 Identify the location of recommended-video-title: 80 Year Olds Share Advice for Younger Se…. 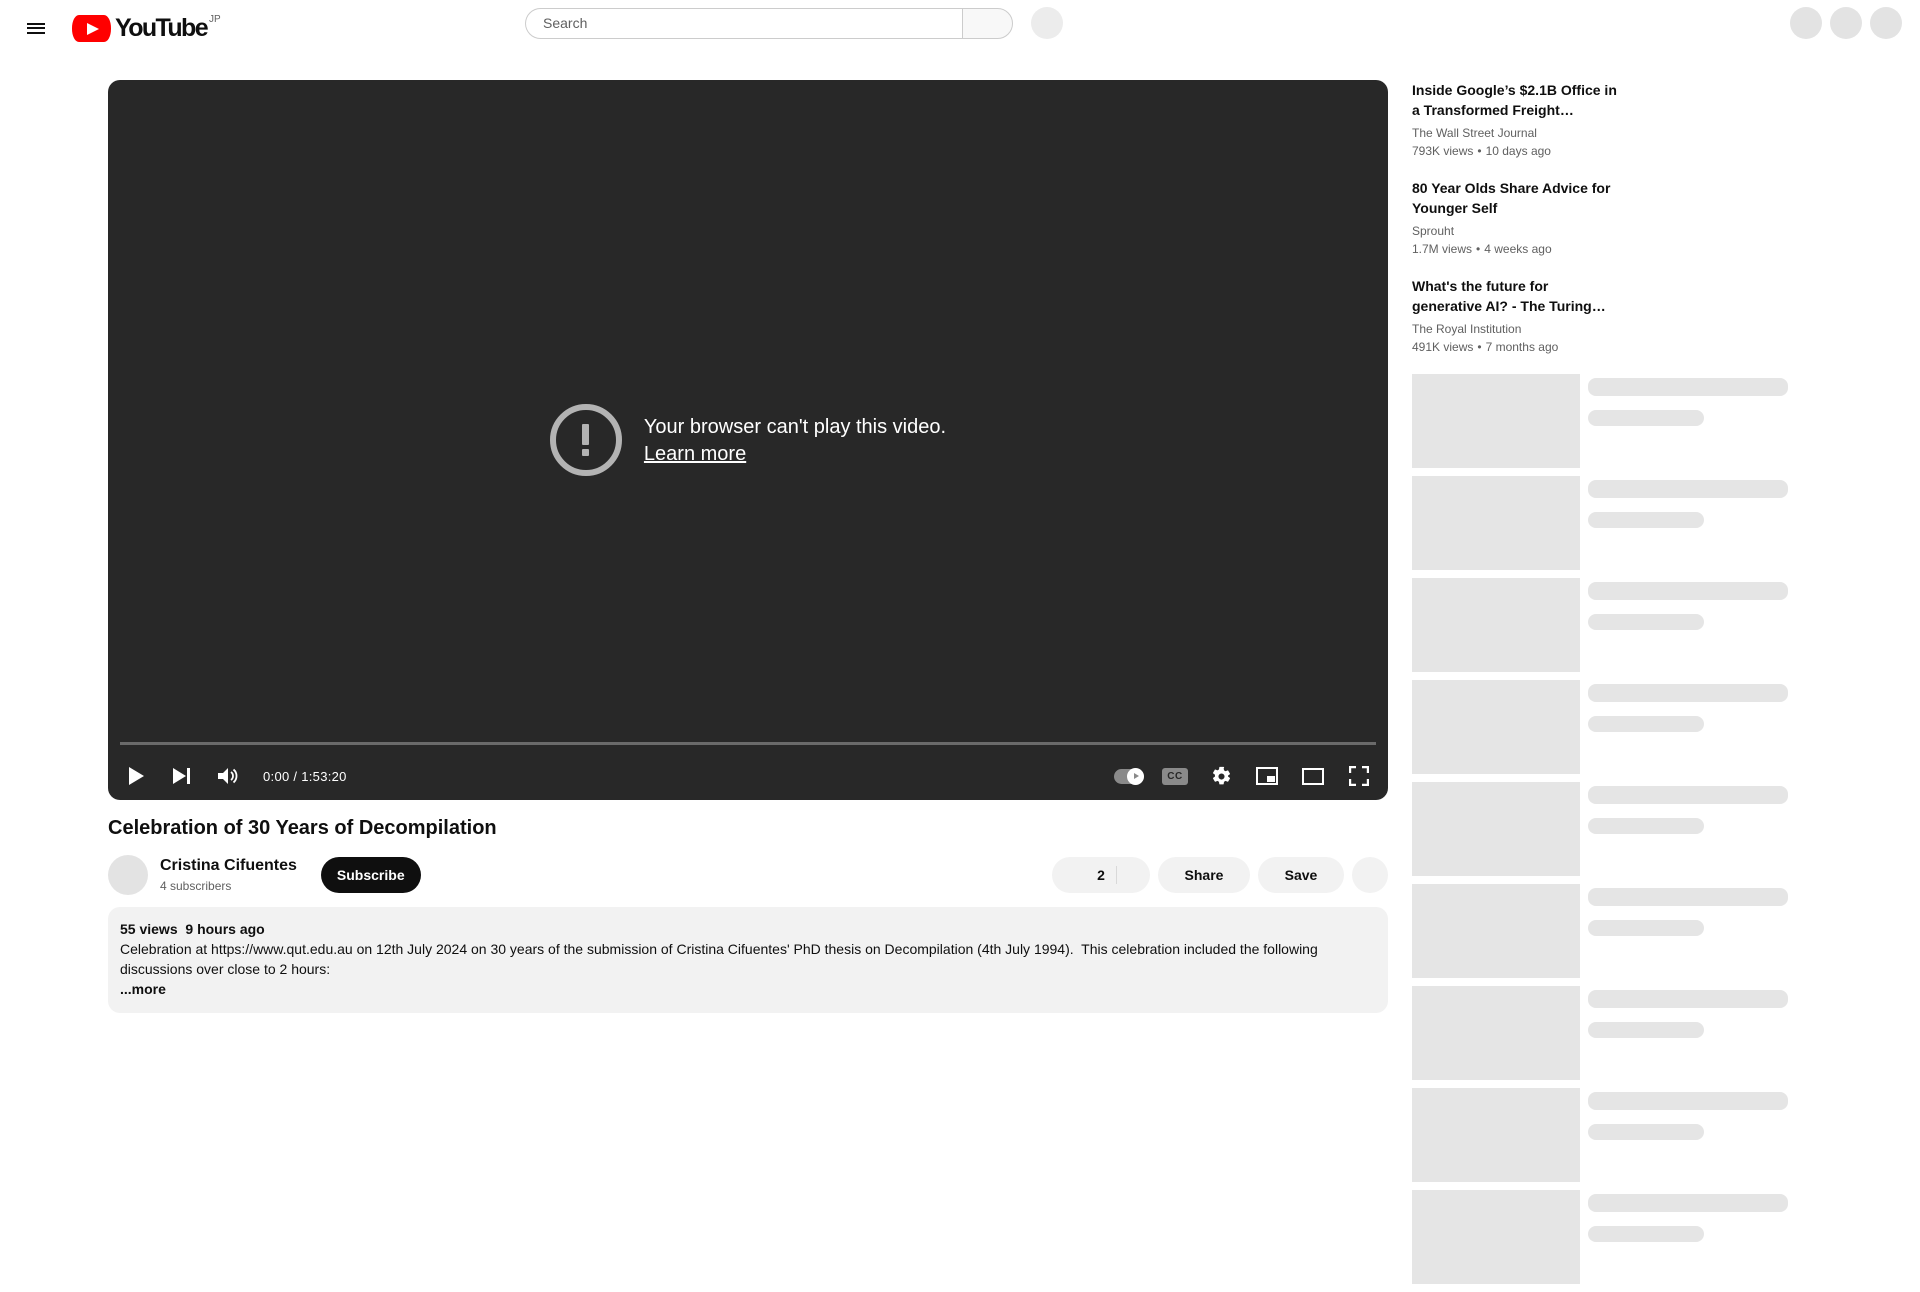
(1515, 198).